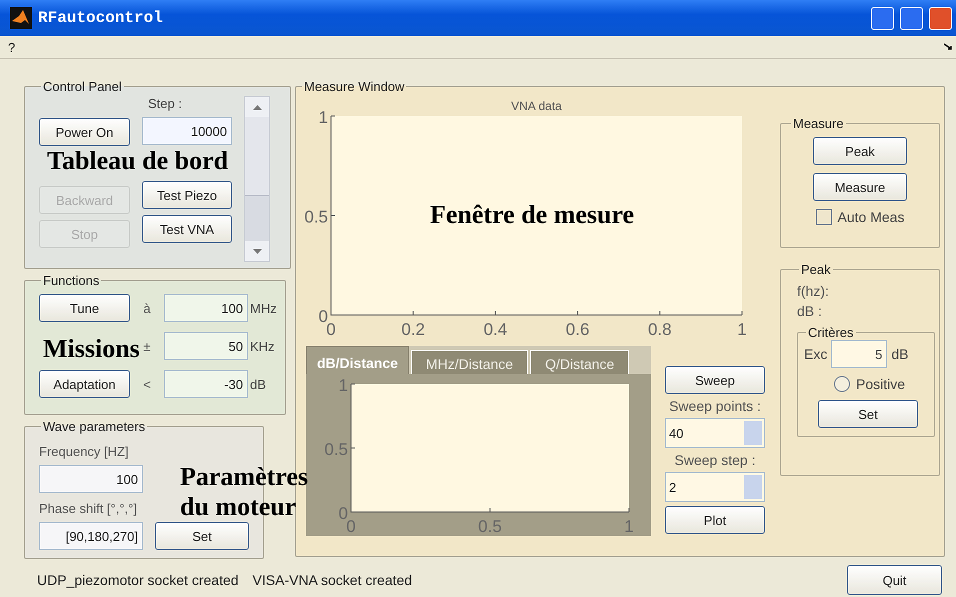 This screenshot has width=956, height=597. What do you see at coordinates (490, 525) in the screenshot?
I see `x-tick-label: 0.5` at bounding box center [490, 525].